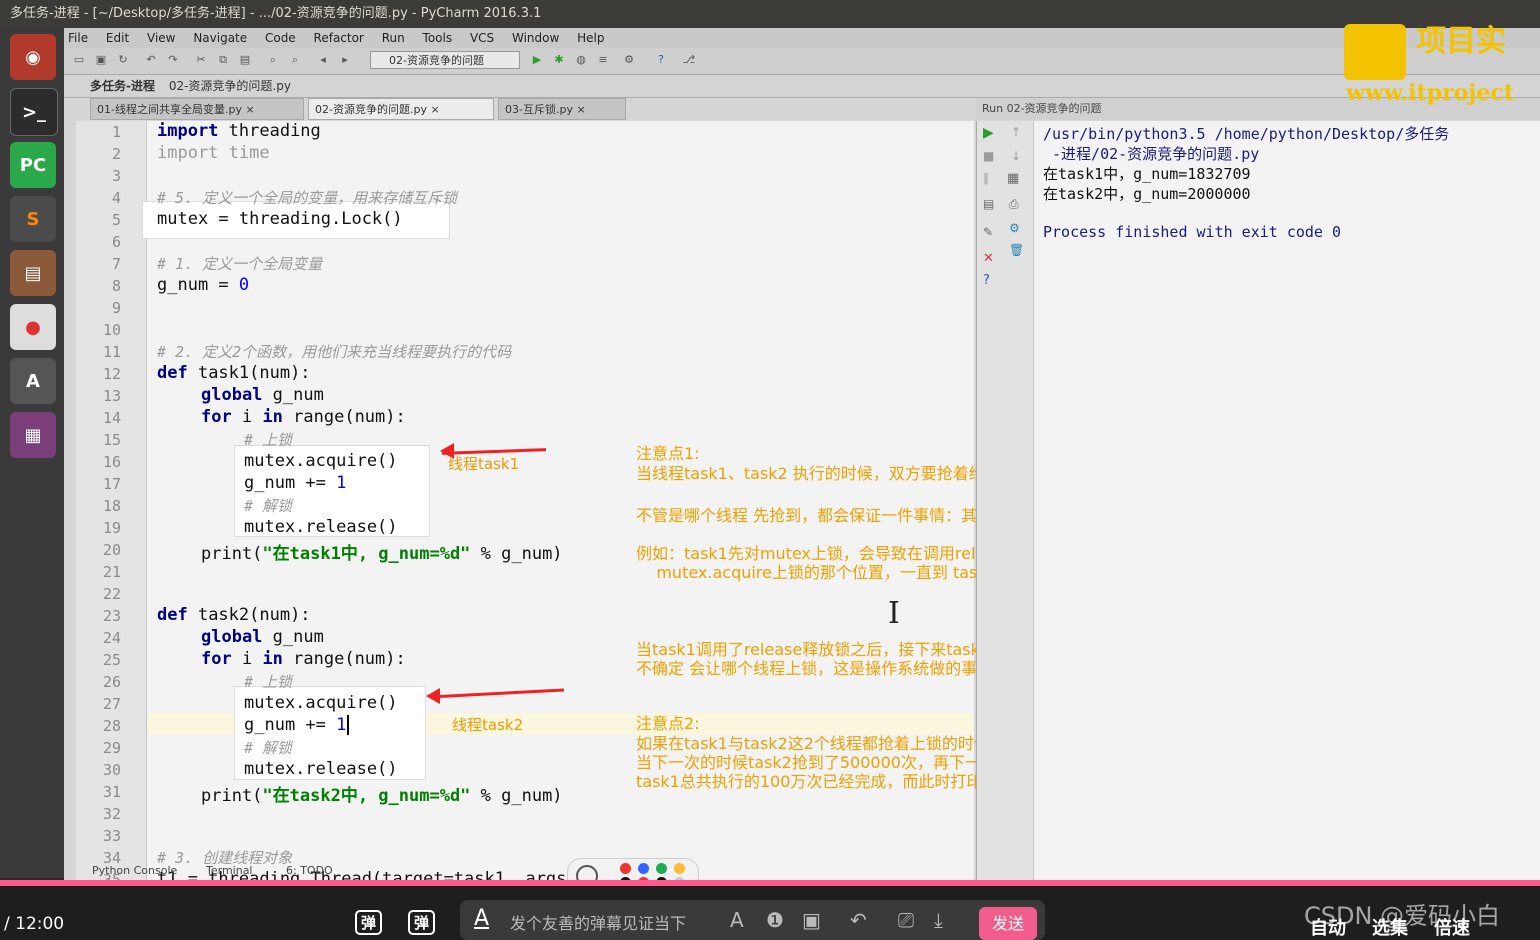 This screenshot has height=940, width=1540. What do you see at coordinates (280, 38) in the screenshot?
I see `menu-code: Code` at bounding box center [280, 38].